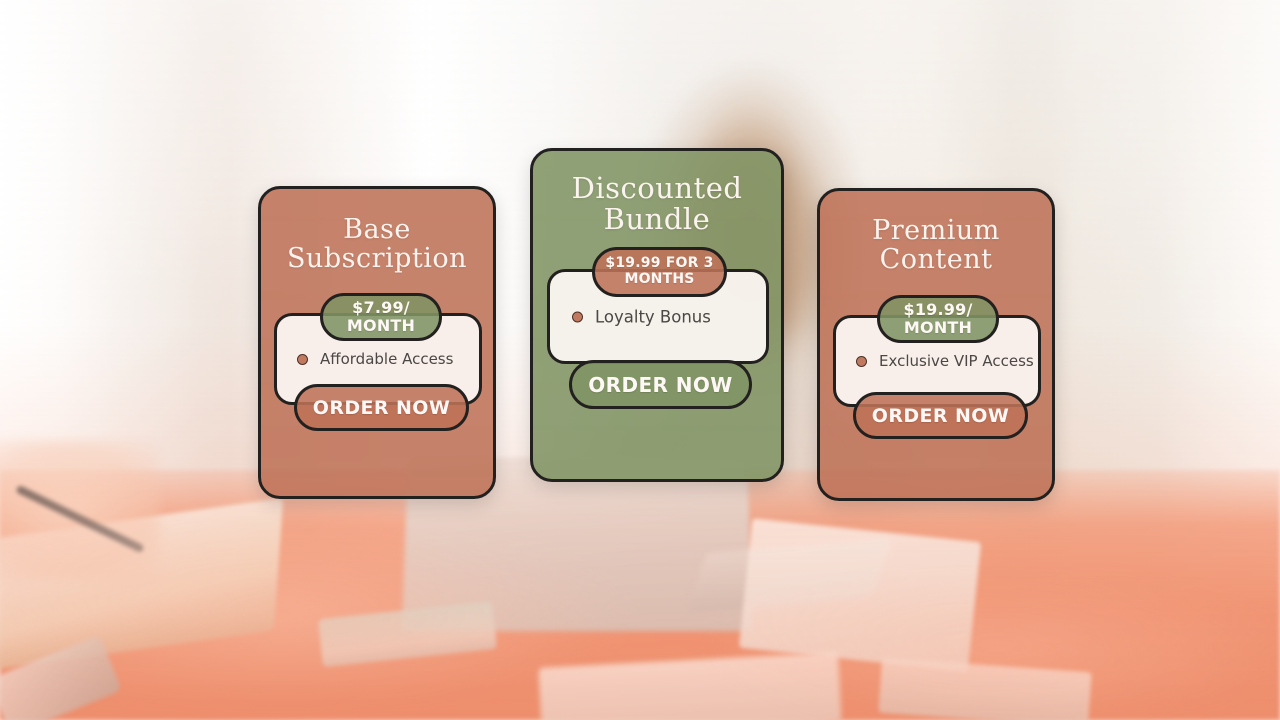  I want to click on feature-item: Loyalty Bonus, so click(641, 316).